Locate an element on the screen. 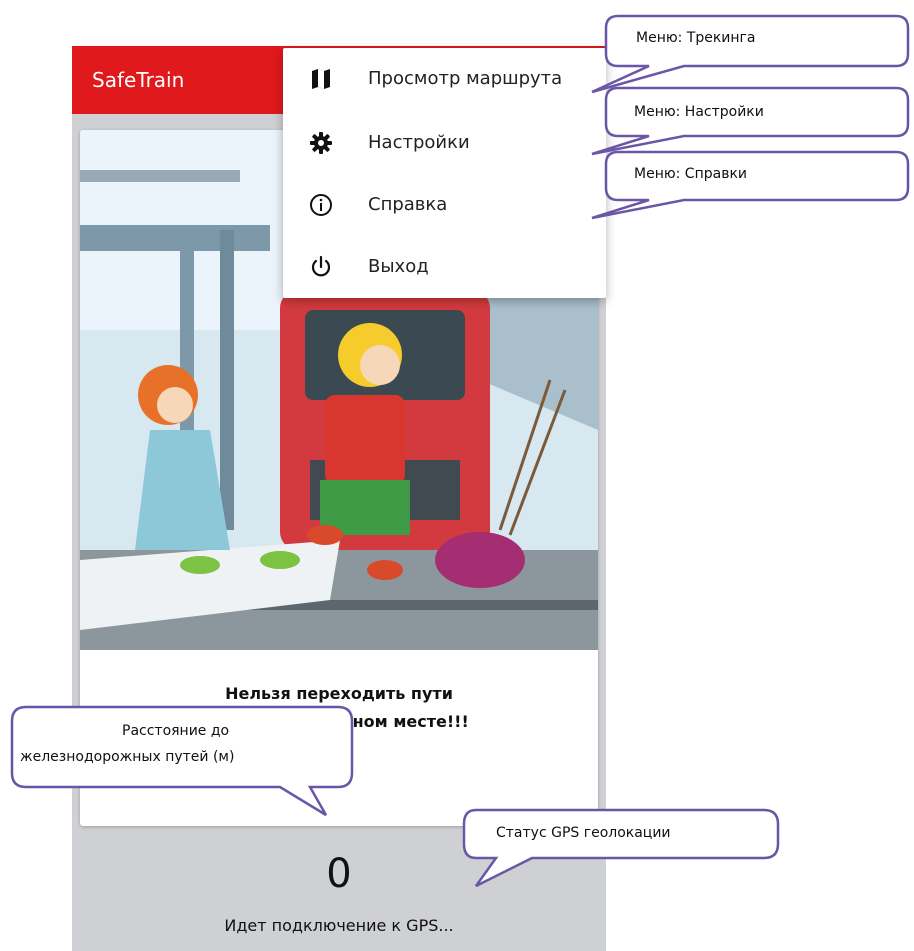 This screenshot has height=951, width=914. callout-gps-status: Статус GPS геолокации is located at coordinates (622, 848).